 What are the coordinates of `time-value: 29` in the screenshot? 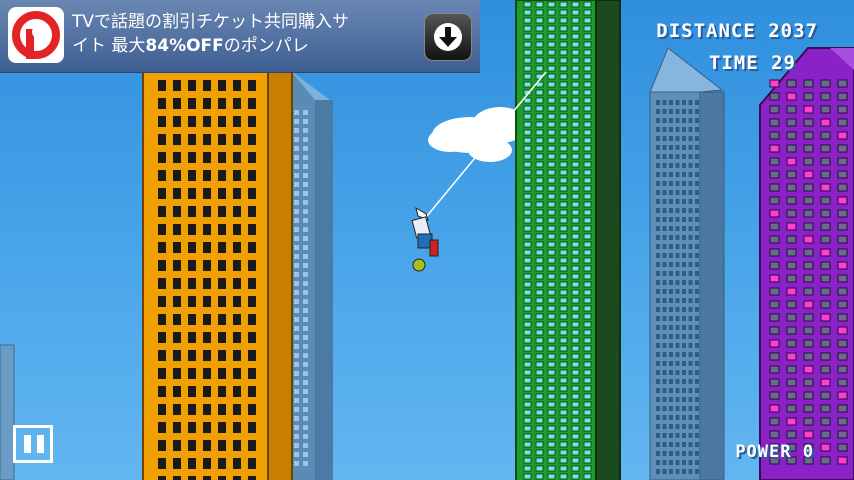 It's located at (783, 63).